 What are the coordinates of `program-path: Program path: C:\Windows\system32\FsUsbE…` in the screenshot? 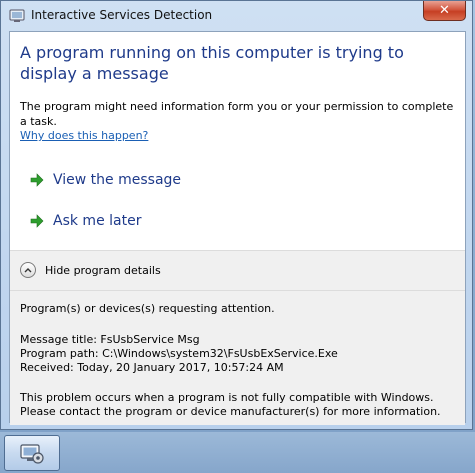 It's located at (179, 353).